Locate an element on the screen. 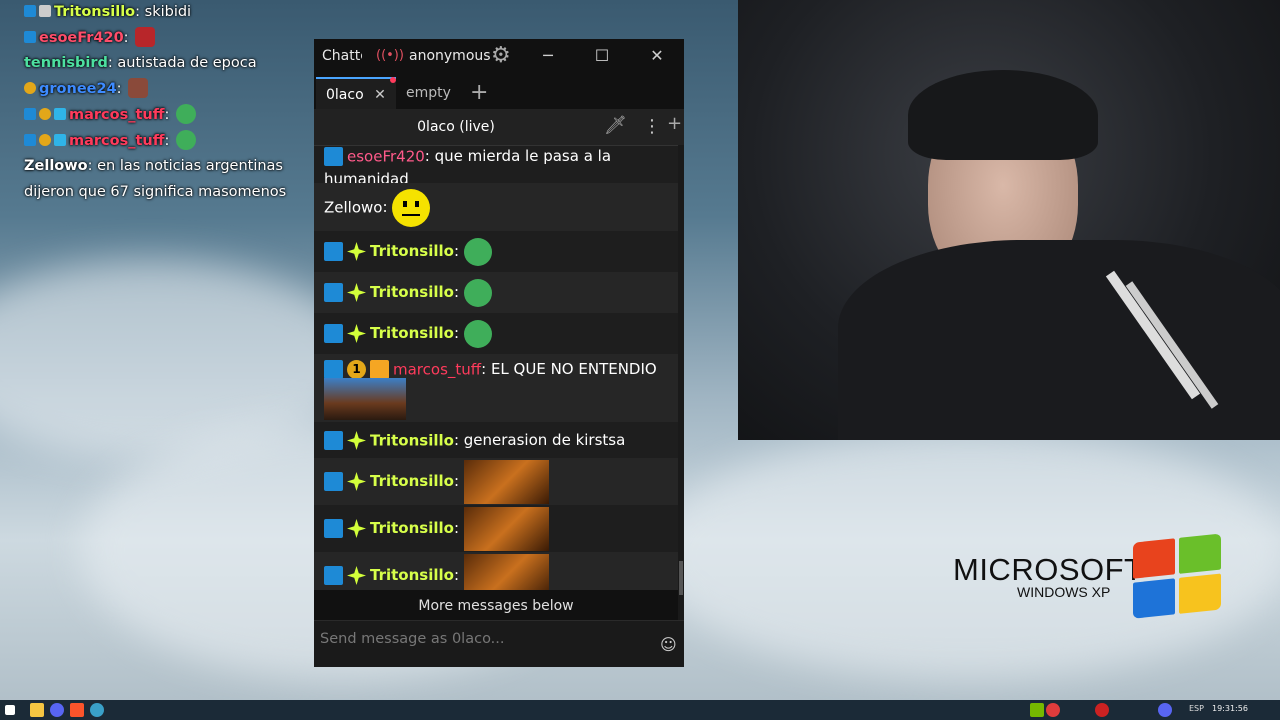 The width and height of the screenshot is (1280, 720). chat-message: 1 marcos_tuff: EL QUE NO ENTENDIO is located at coordinates (496, 388).